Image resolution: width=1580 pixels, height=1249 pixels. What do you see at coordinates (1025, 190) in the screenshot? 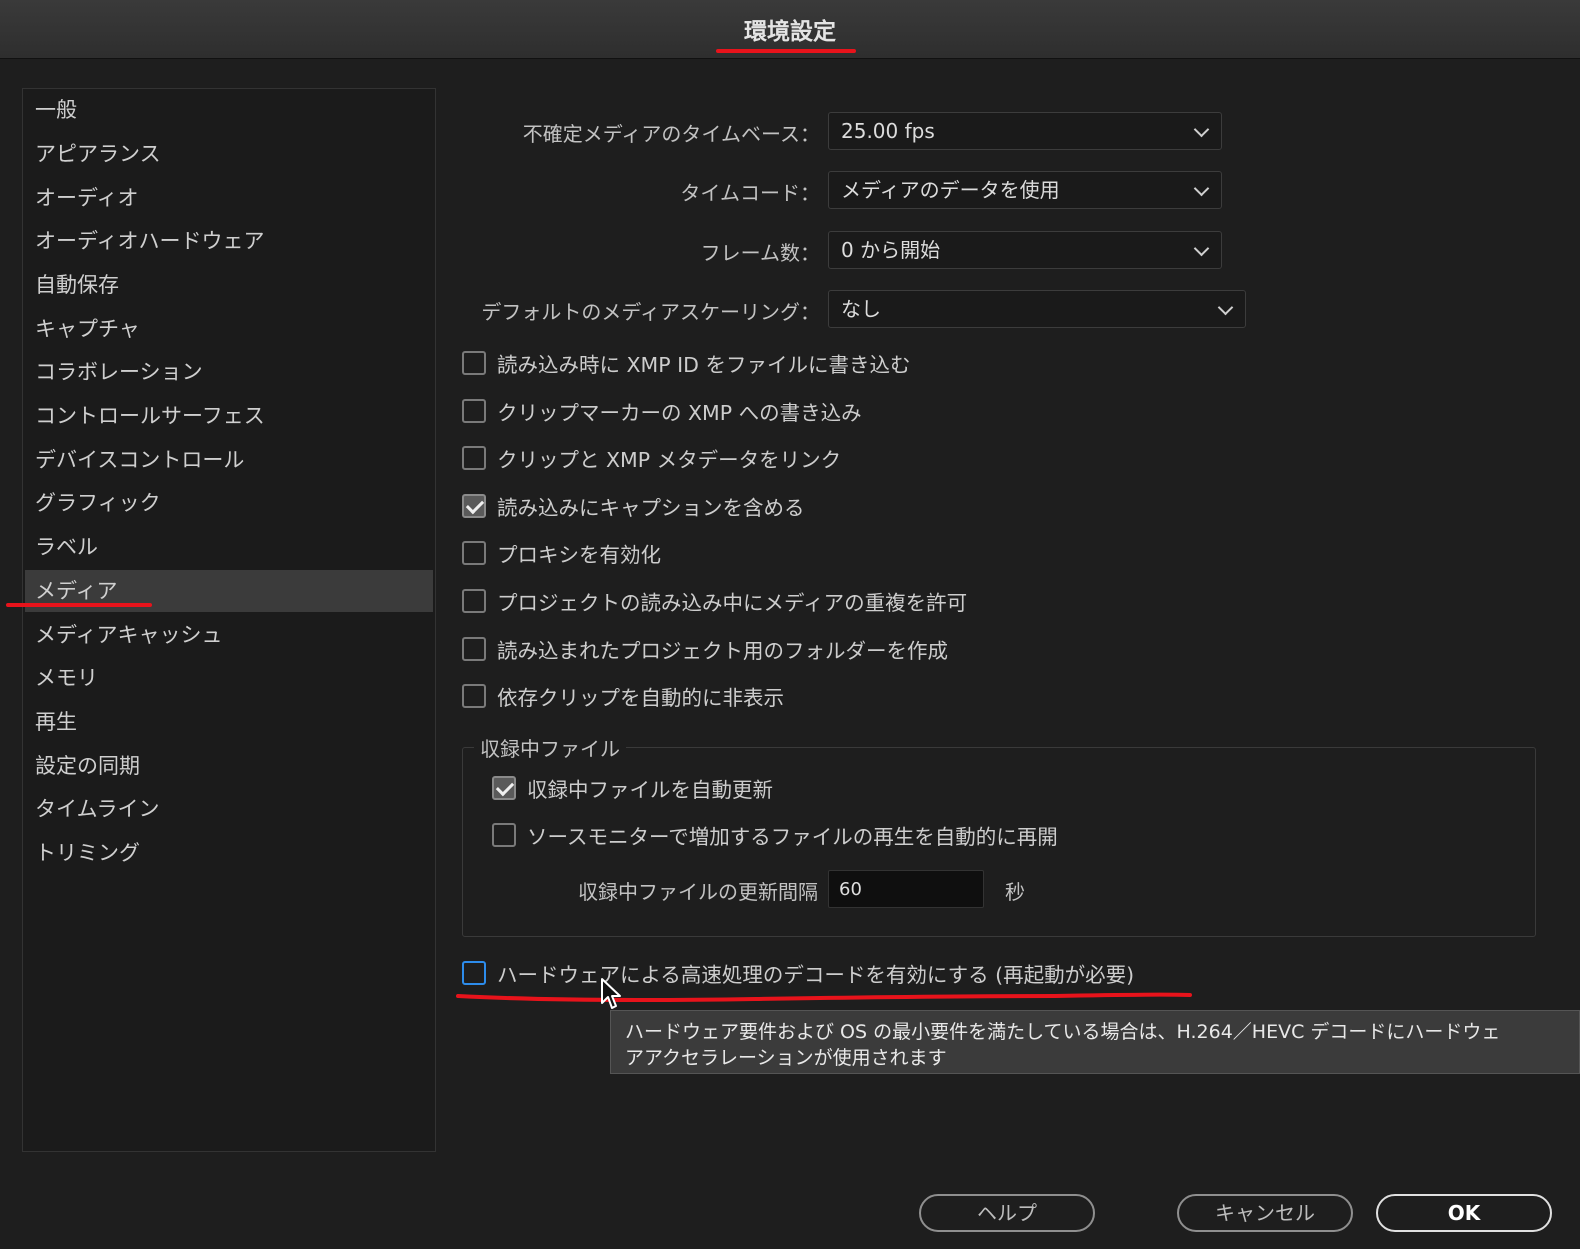
I see `timecode-select: メディアのデータを使用` at bounding box center [1025, 190].